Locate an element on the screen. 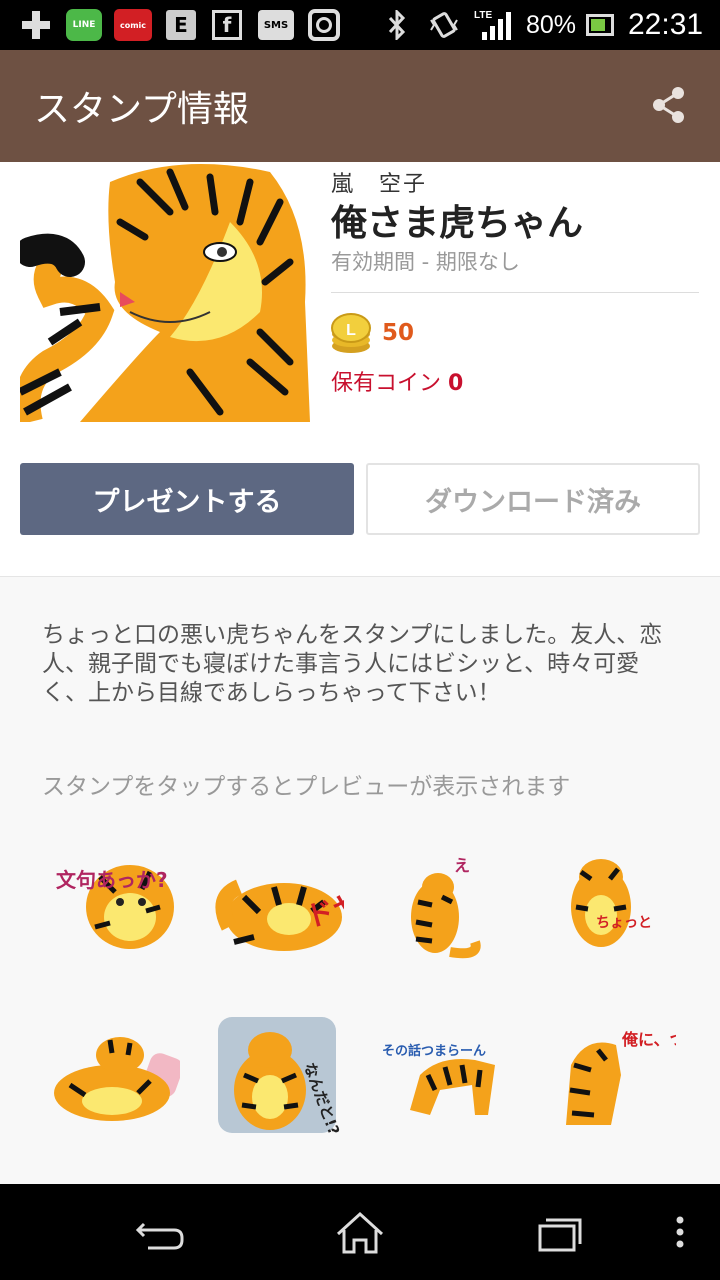 This screenshot has width=720, height=1280. validity-period: 有効期間 - 期限なし is located at coordinates (425, 262).